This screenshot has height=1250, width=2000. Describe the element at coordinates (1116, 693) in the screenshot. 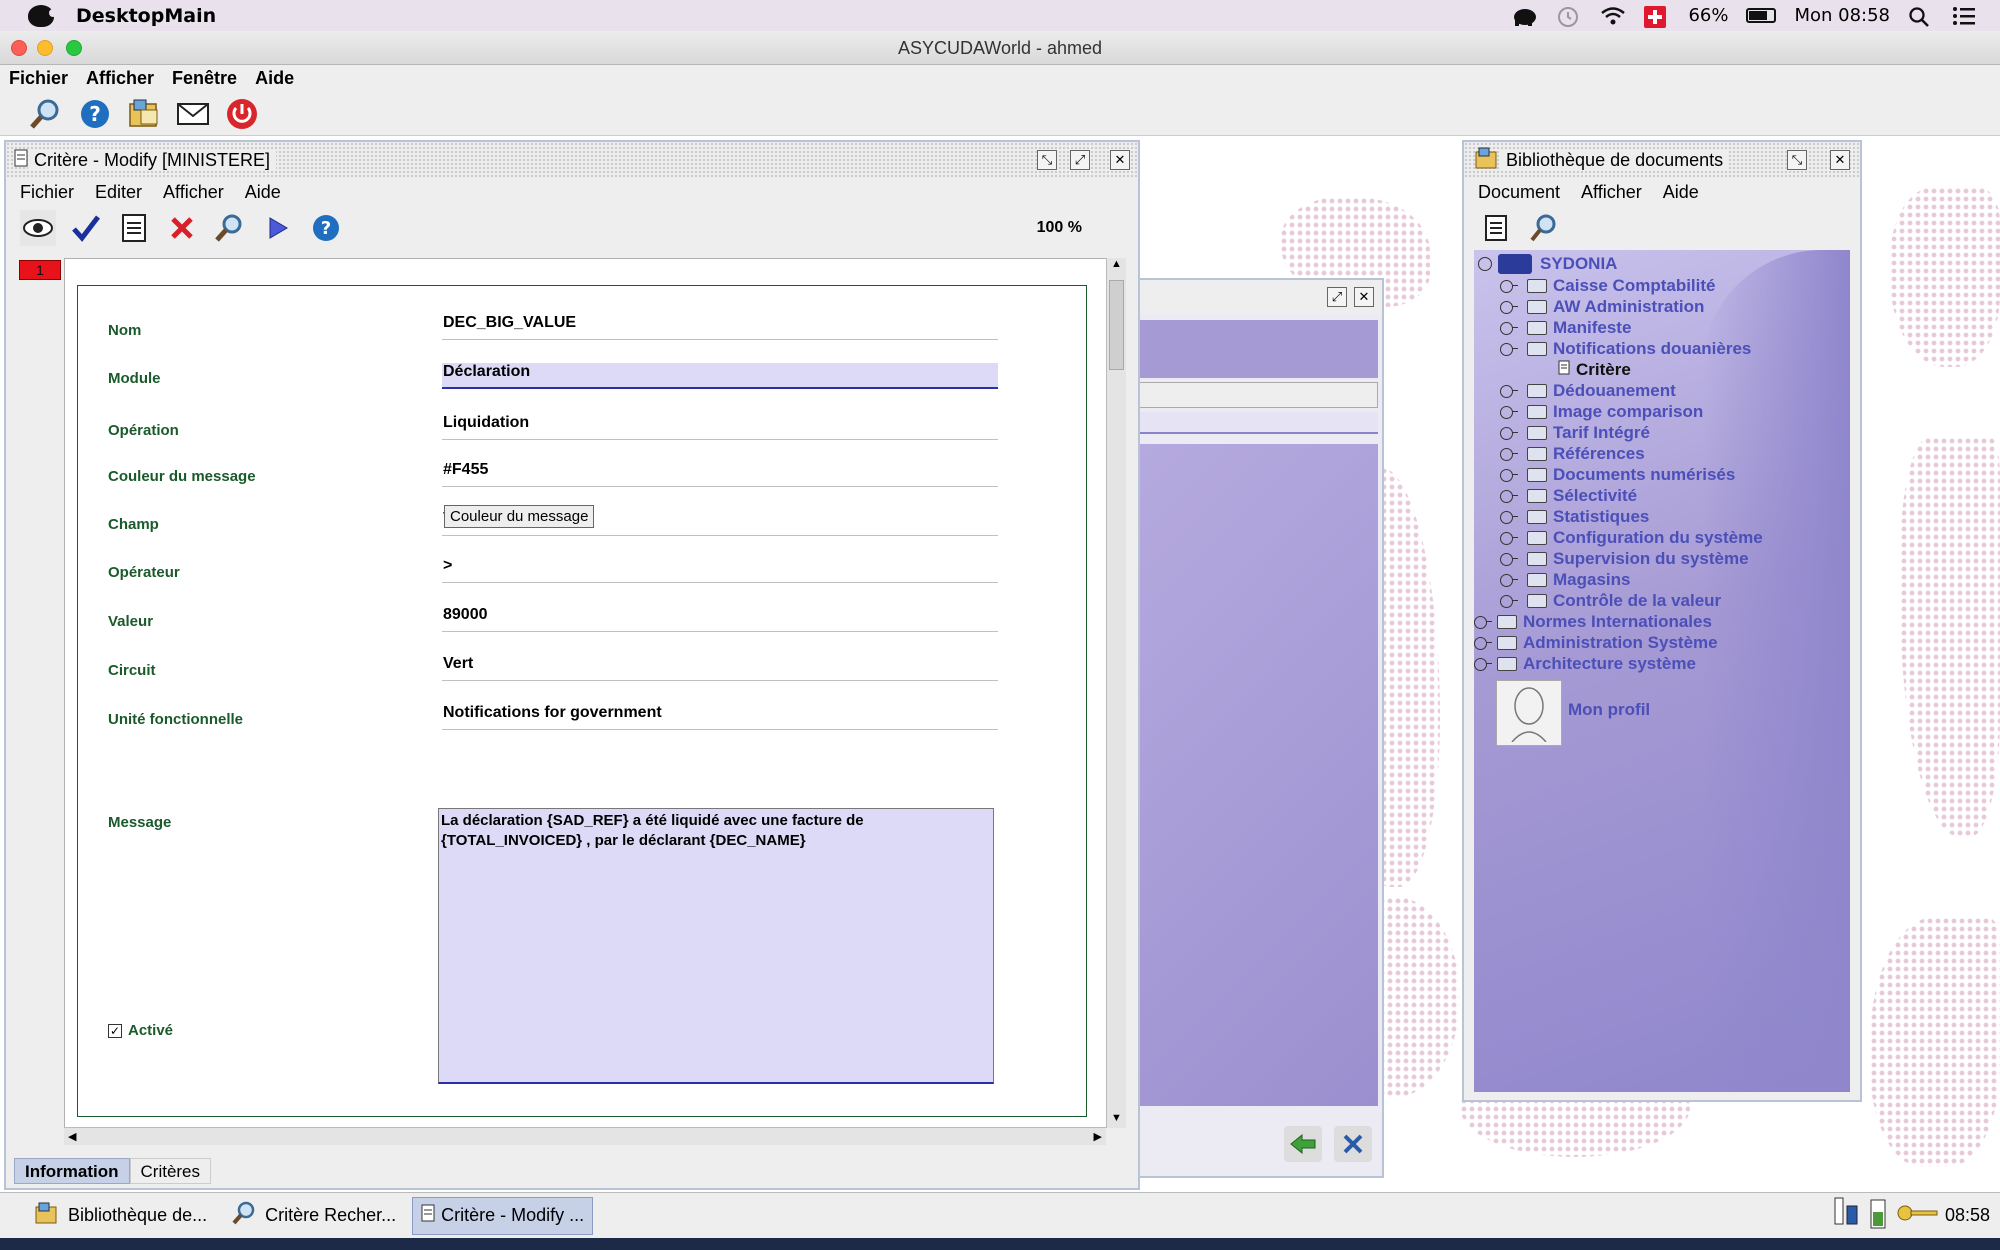

I see `vertical-scrollbar: ▲ ▼` at that location.